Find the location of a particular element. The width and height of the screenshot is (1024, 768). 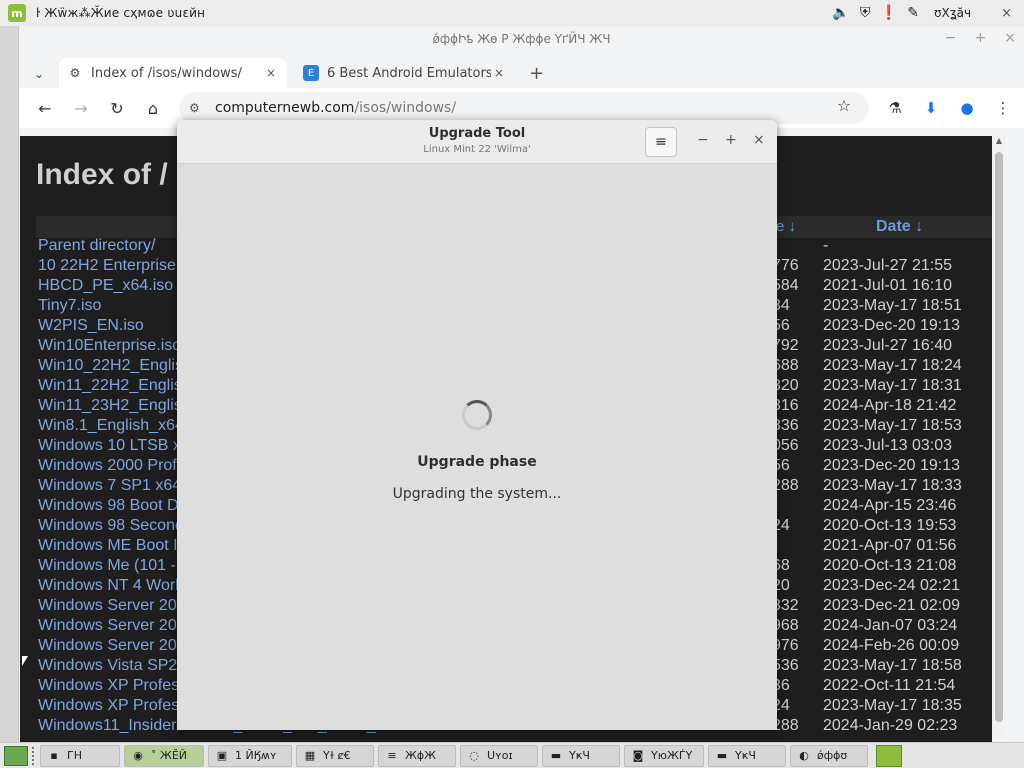

profile-avatar-icon: ● is located at coordinates (967, 108).